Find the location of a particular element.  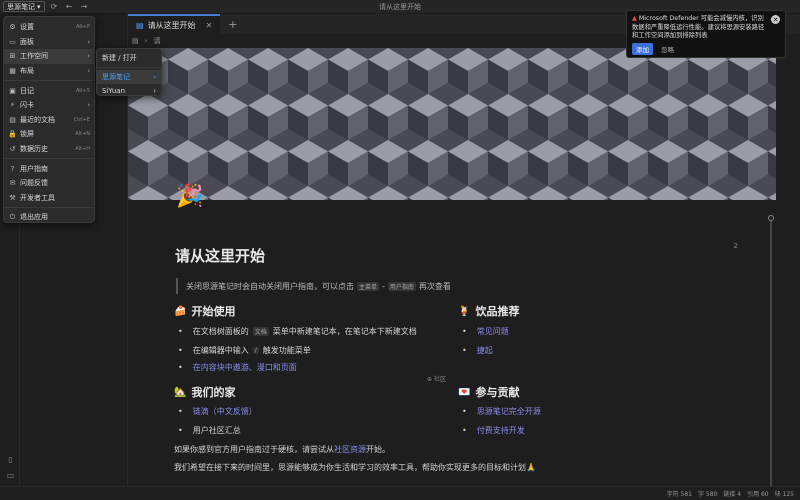

menu-item-recent-docs: ▤ 最近的文档 Ctrl+E is located at coordinates (49, 120).